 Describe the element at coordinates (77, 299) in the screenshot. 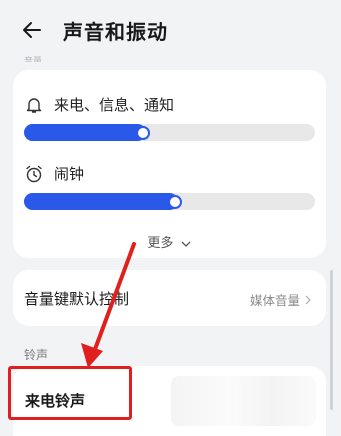

I see `volume-key-label: 音量键默认控制` at that location.